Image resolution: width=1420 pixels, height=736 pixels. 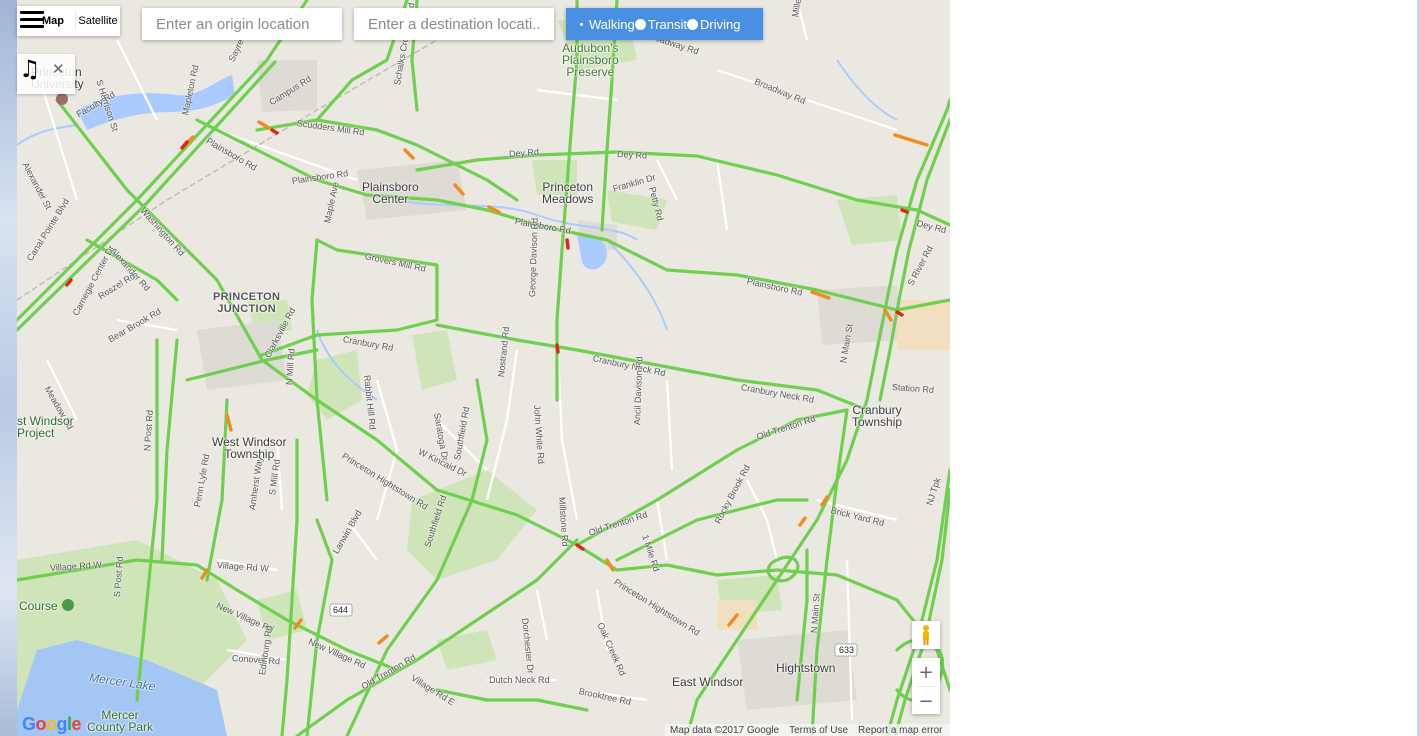 I want to click on driving-radio, so click(x=693, y=24).